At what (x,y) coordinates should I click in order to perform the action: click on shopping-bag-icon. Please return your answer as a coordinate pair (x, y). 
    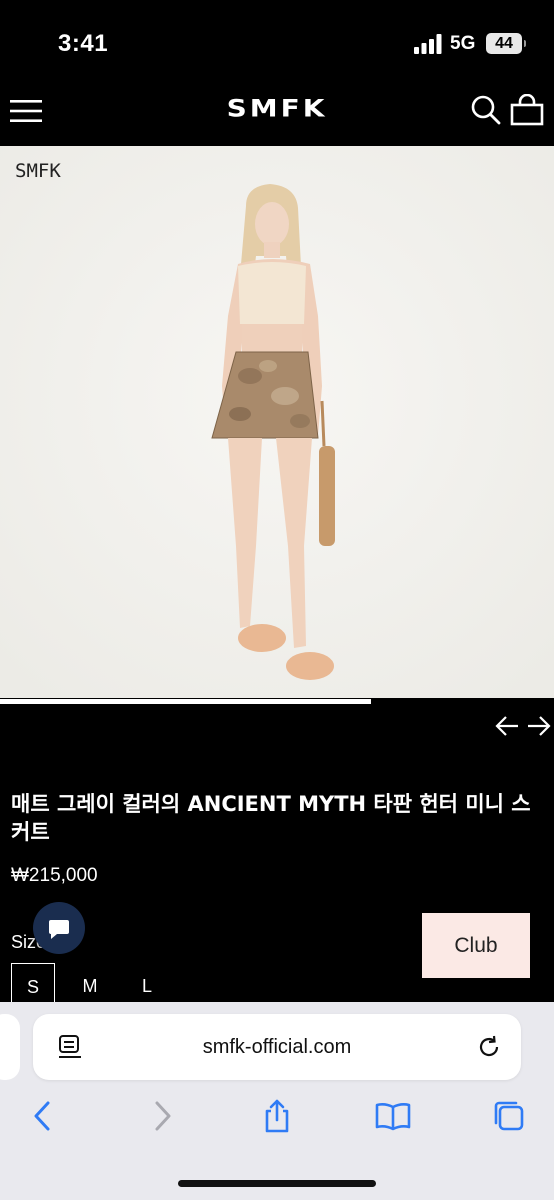
    Looking at the image, I should click on (527, 110).